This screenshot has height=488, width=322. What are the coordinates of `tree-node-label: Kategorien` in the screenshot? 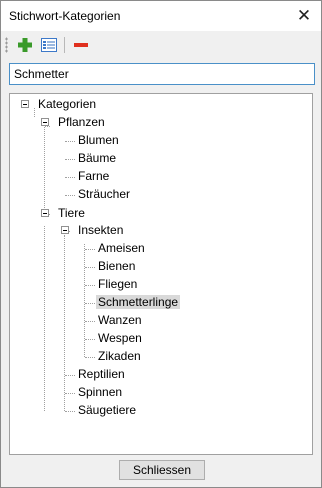 It's located at (67, 104).